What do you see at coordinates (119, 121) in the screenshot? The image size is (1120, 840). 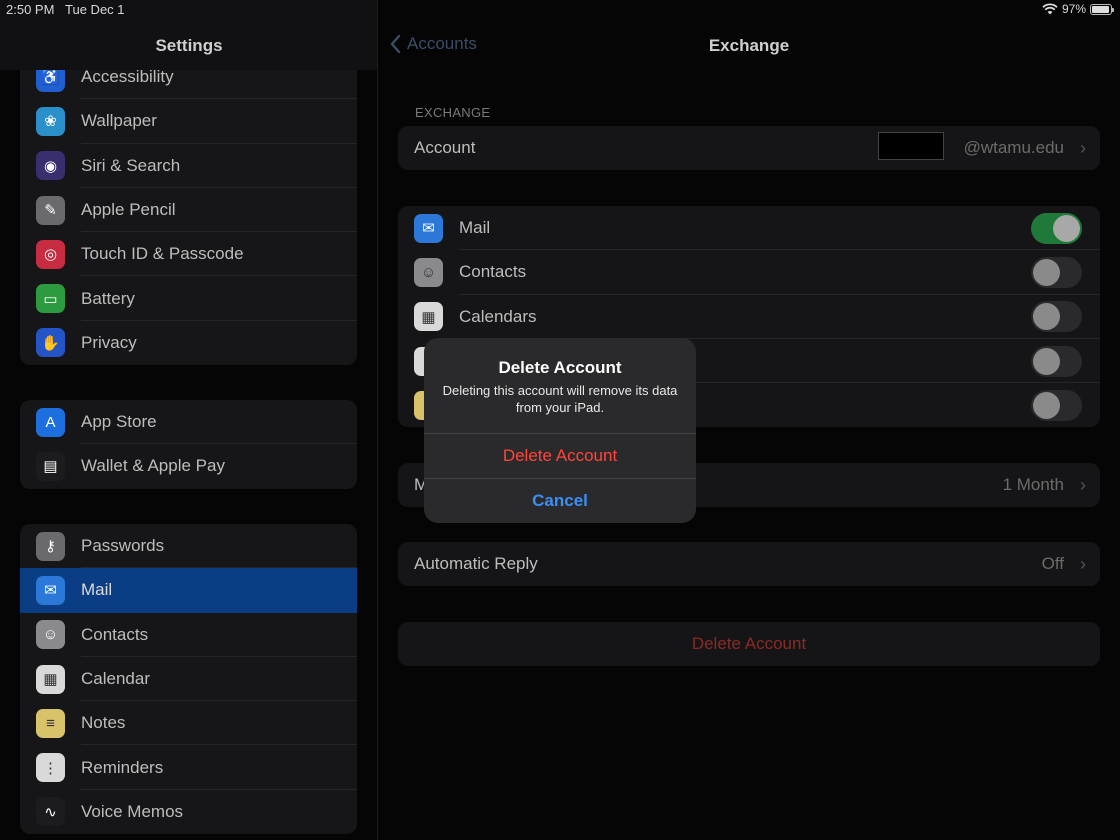 I see `sidebar-item-label: Wallpaper` at bounding box center [119, 121].